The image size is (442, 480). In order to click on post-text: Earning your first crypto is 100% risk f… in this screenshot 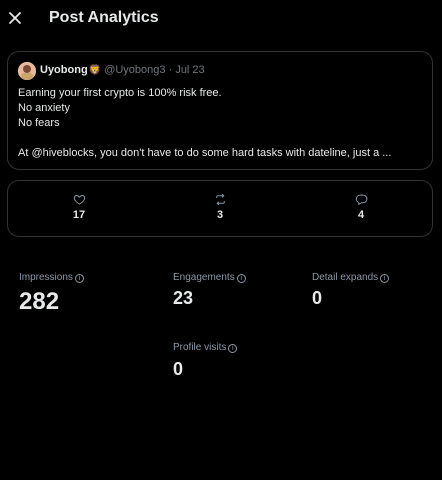, I will do `click(220, 123)`.